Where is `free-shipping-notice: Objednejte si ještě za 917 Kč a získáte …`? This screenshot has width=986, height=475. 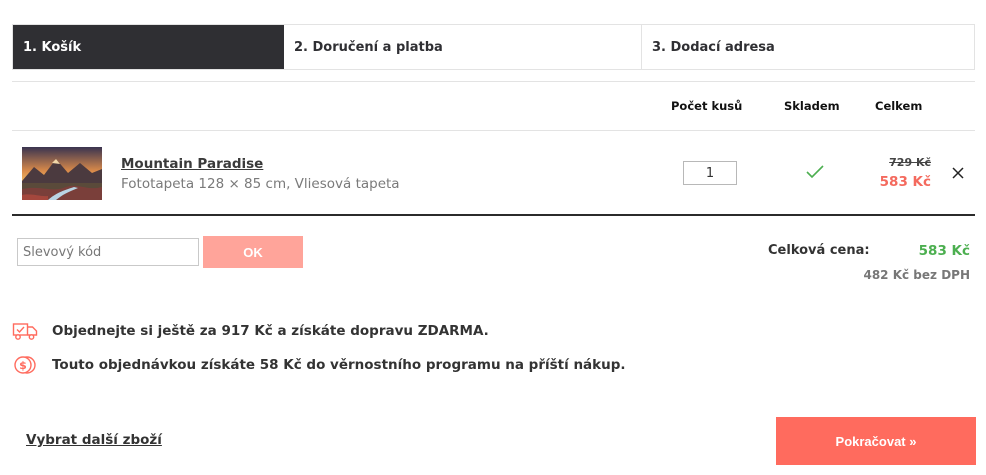
free-shipping-notice: Objednejte si ještě za 917 Kč a získáte … is located at coordinates (250, 331).